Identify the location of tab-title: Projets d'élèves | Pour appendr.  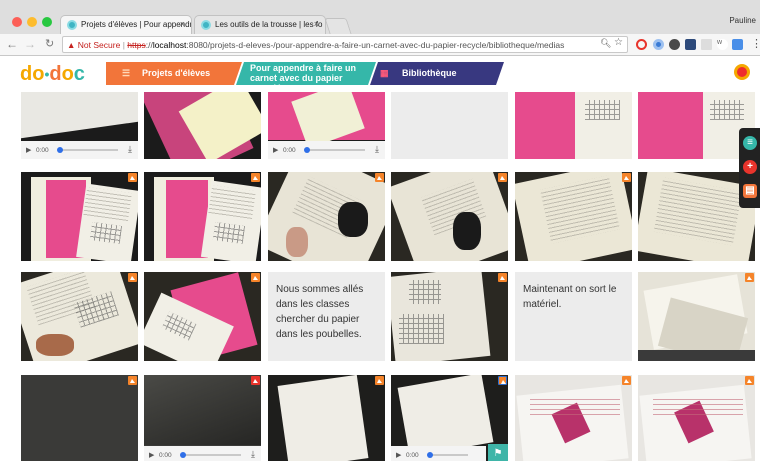
(136, 24).